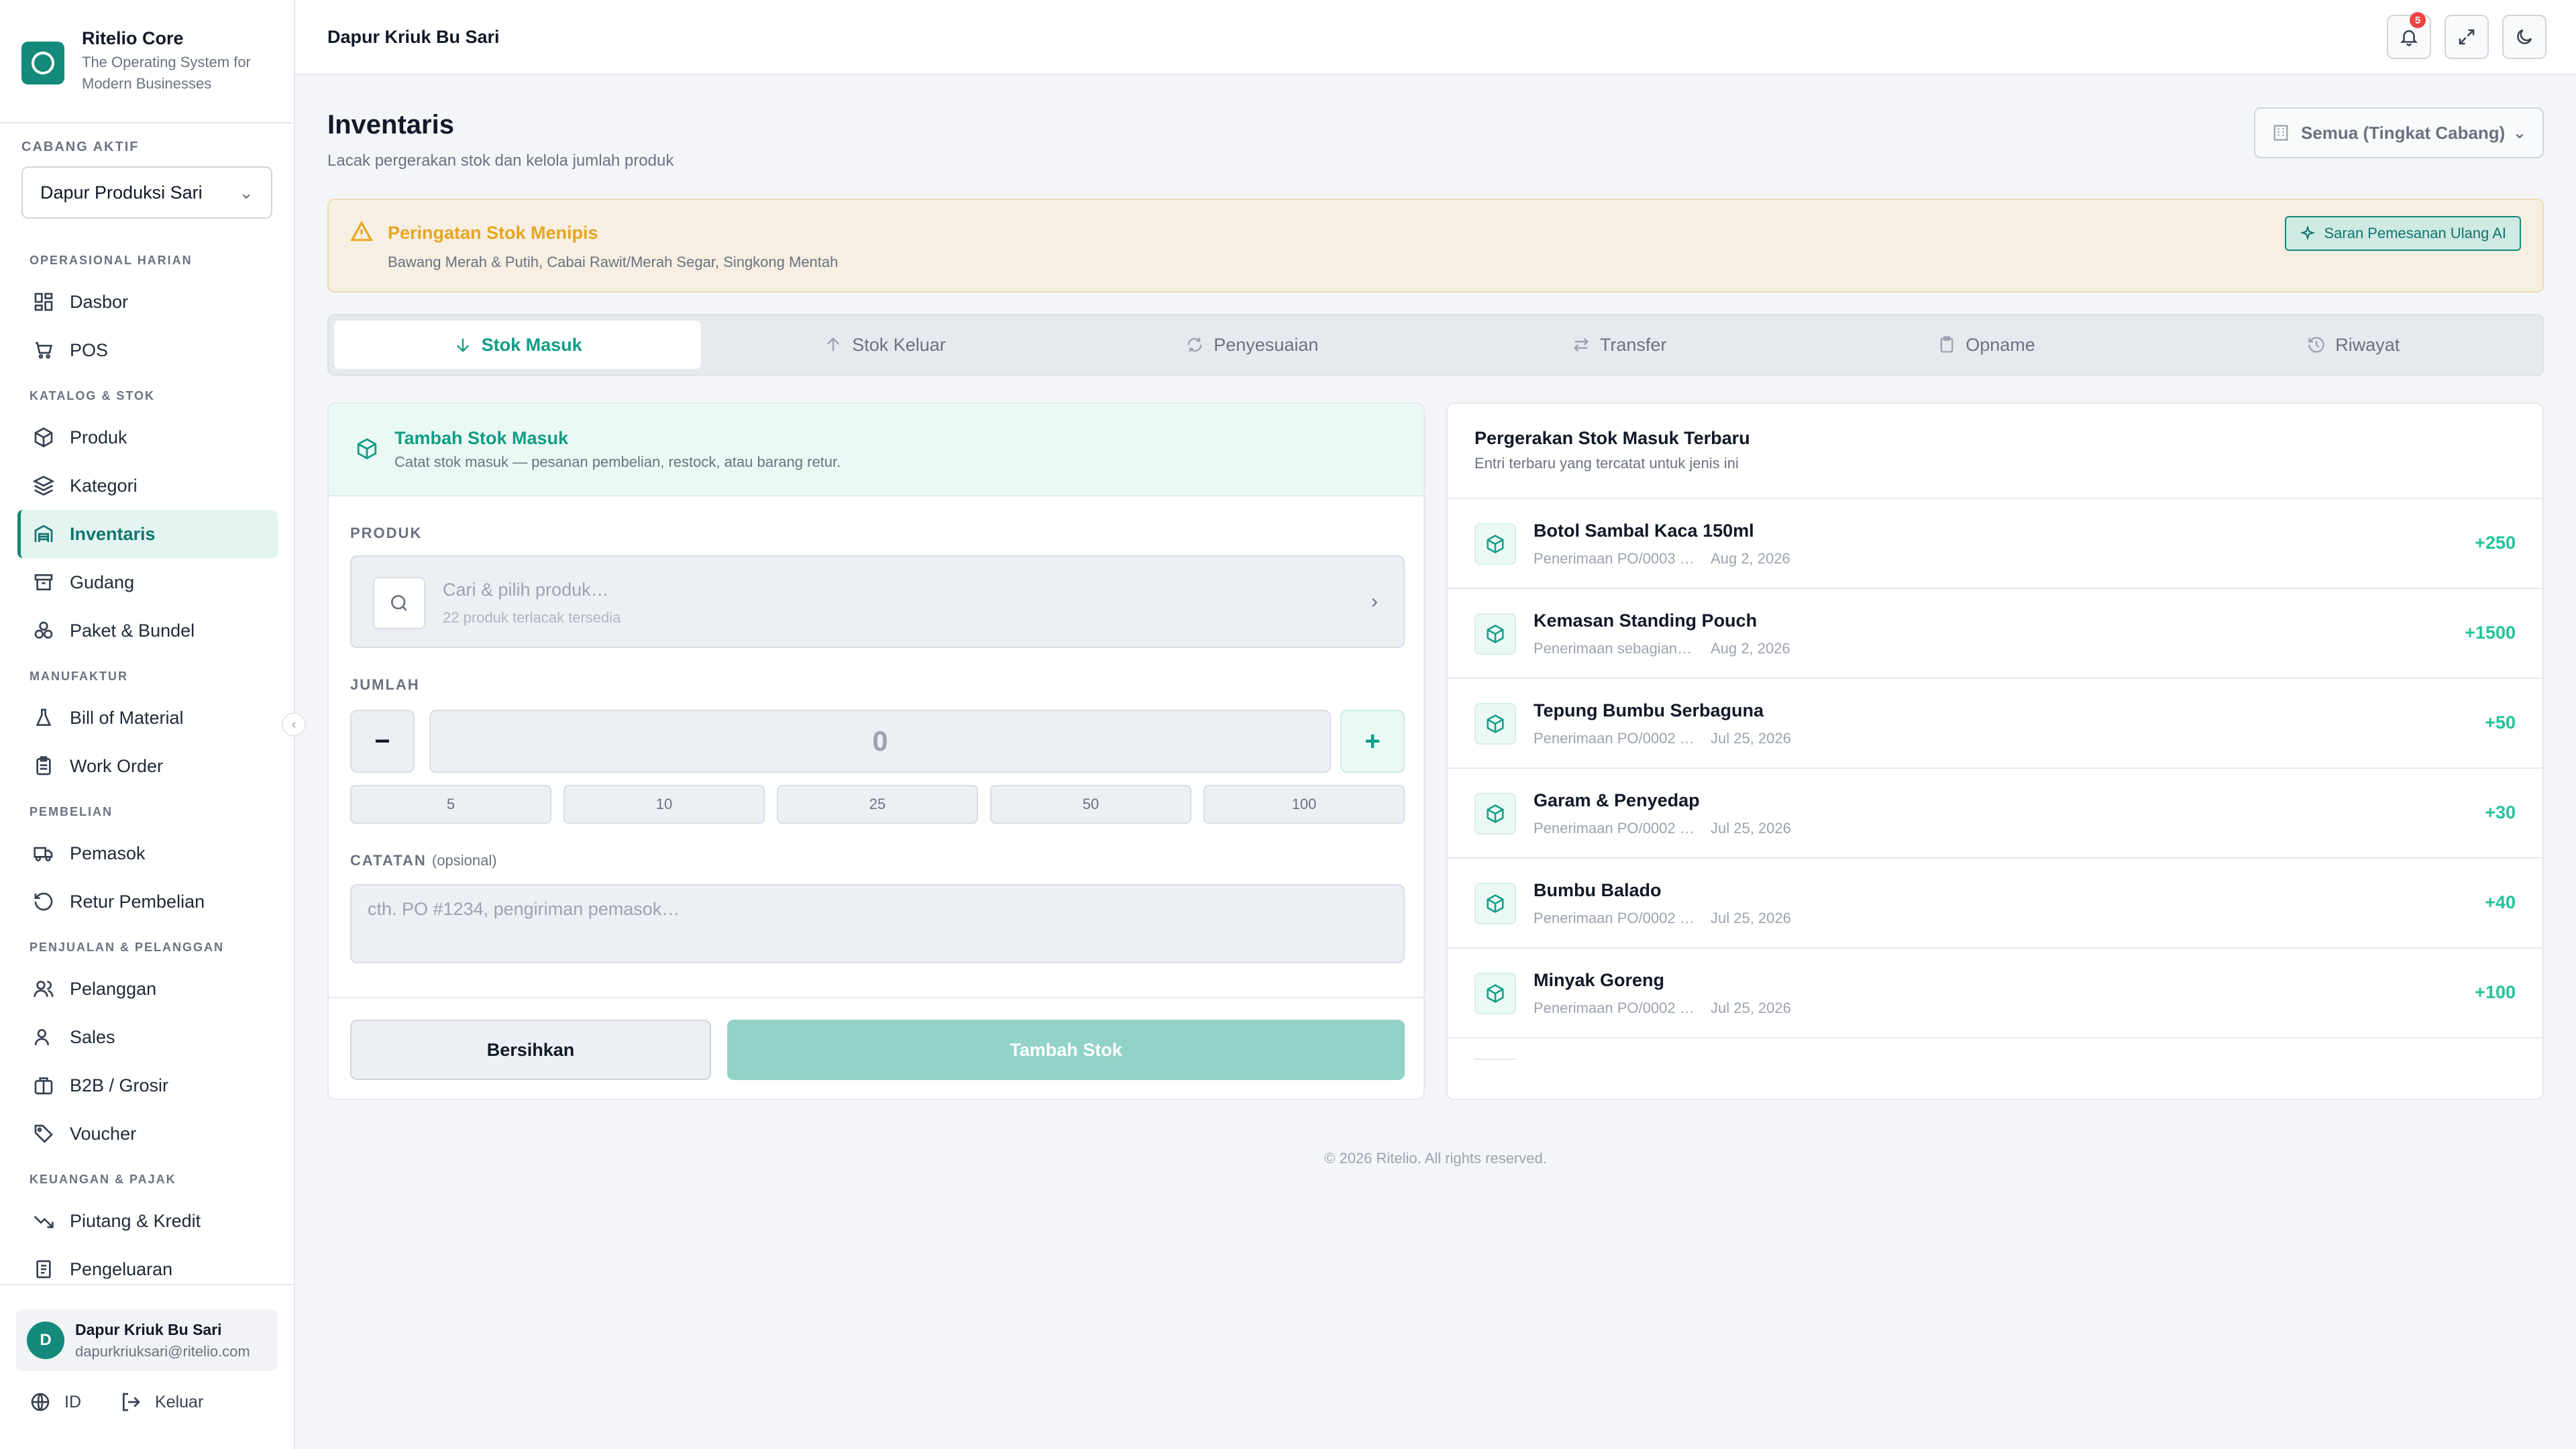  I want to click on notifications-button: 5, so click(2409, 35).